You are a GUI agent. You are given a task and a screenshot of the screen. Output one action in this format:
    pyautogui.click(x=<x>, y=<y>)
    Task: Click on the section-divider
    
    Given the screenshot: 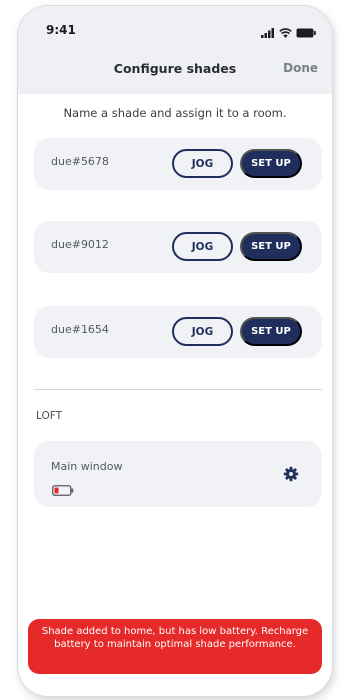 What is the action you would take?
    pyautogui.click(x=178, y=389)
    